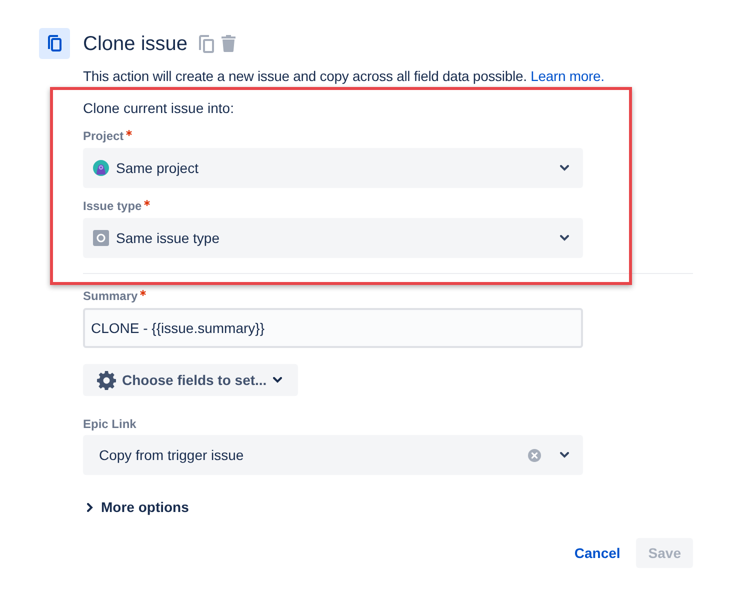  What do you see at coordinates (333, 328) in the screenshot?
I see `summary-field: CLONE - {{issue.summary}}` at bounding box center [333, 328].